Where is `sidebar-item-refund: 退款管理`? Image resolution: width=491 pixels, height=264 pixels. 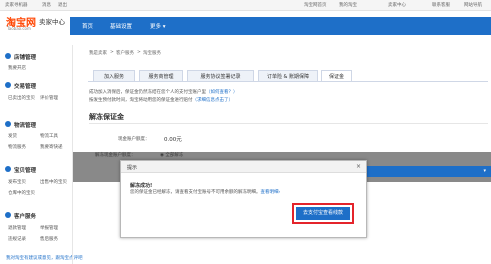
sidebar-item-refund: 退款管理 is located at coordinates (17, 228).